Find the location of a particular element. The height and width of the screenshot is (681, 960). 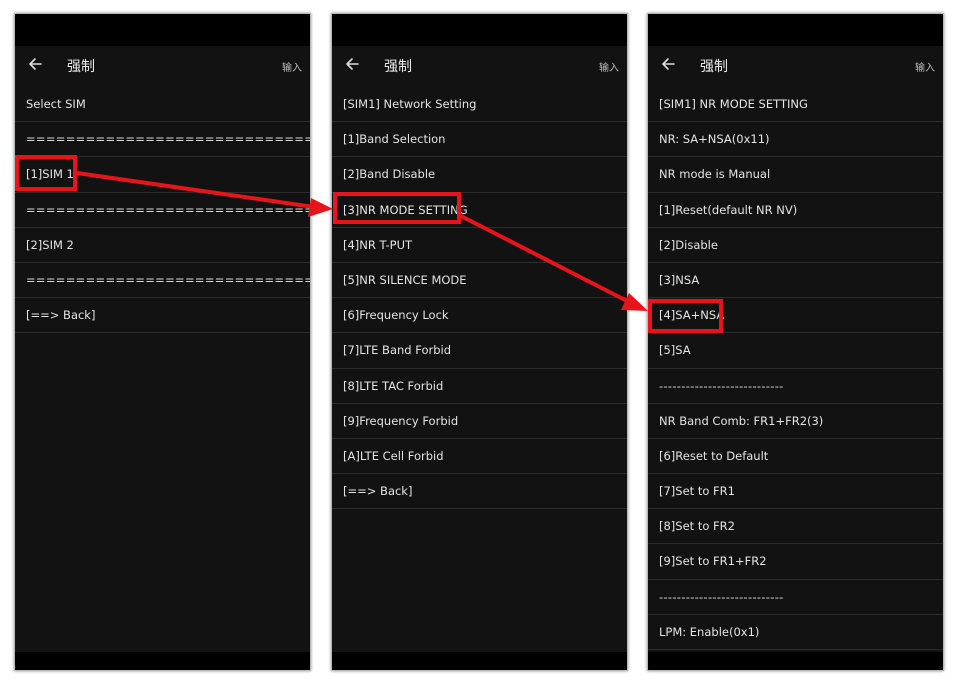

list-item: [SIM1] NR MODE SETTING is located at coordinates (795, 105).